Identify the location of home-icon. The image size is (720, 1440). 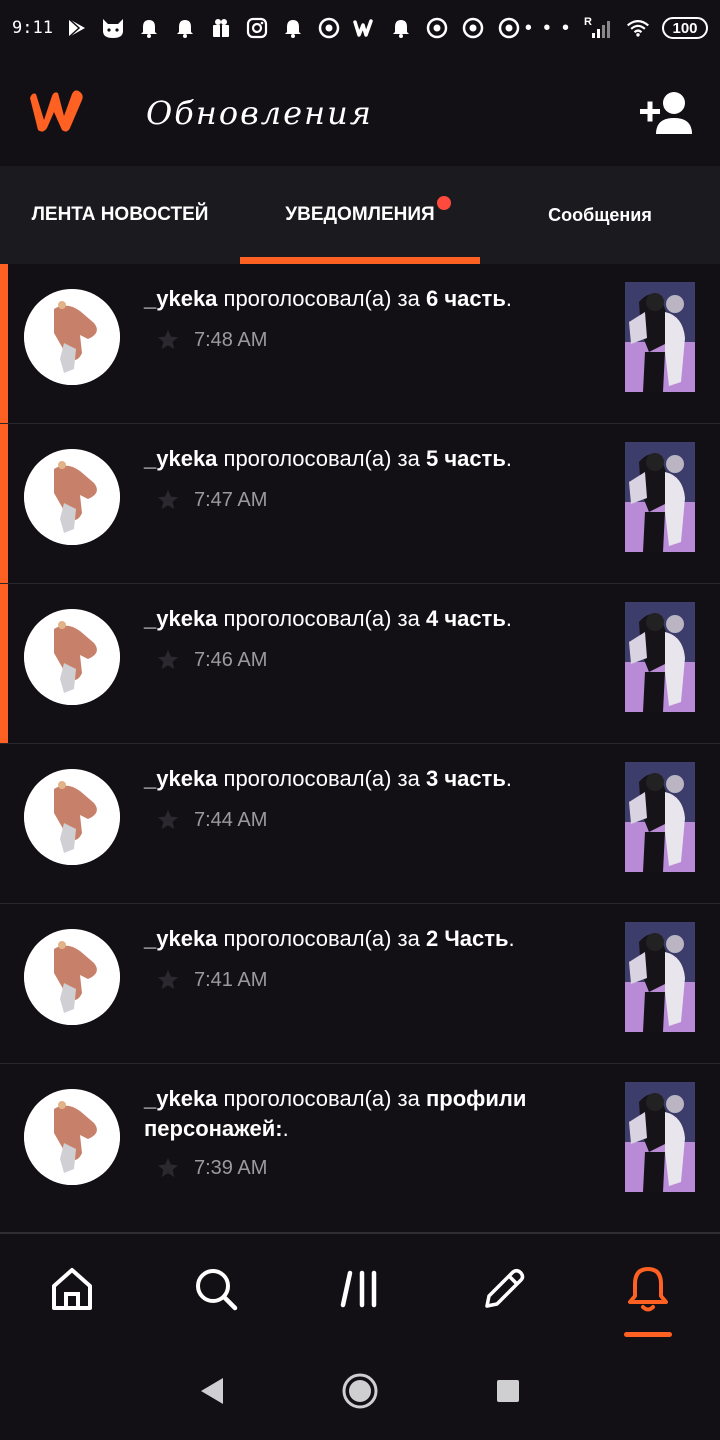
(72, 1289).